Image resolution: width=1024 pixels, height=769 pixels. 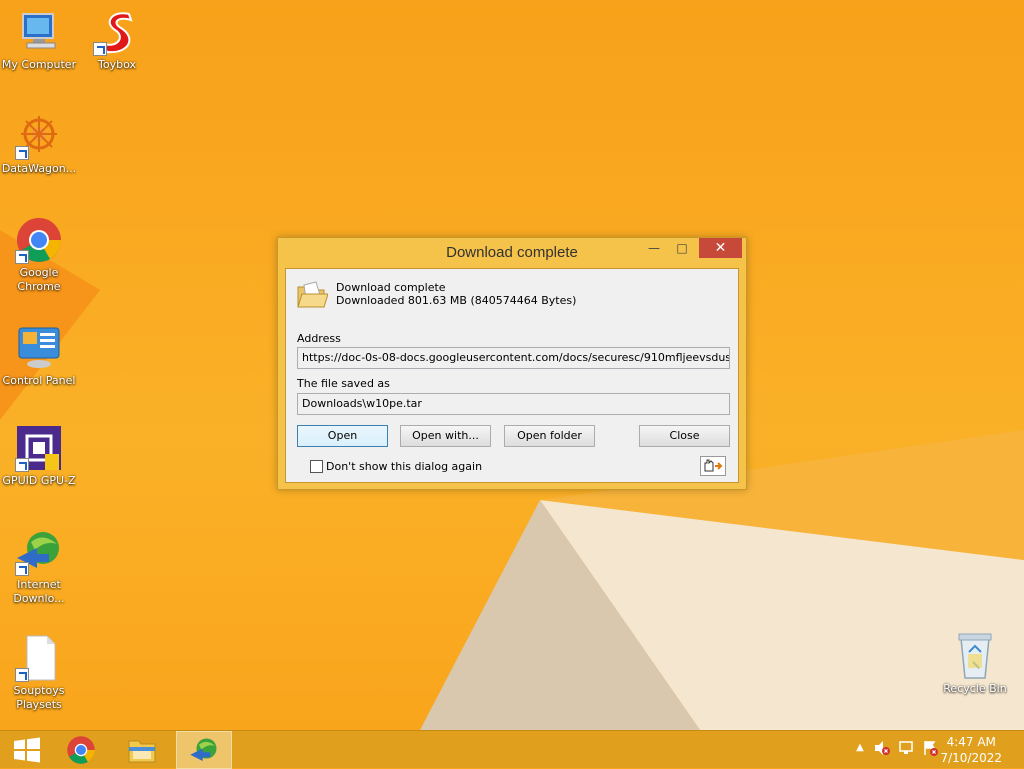 What do you see at coordinates (343, 383) in the screenshot?
I see `saved-as-label: The file saved as` at bounding box center [343, 383].